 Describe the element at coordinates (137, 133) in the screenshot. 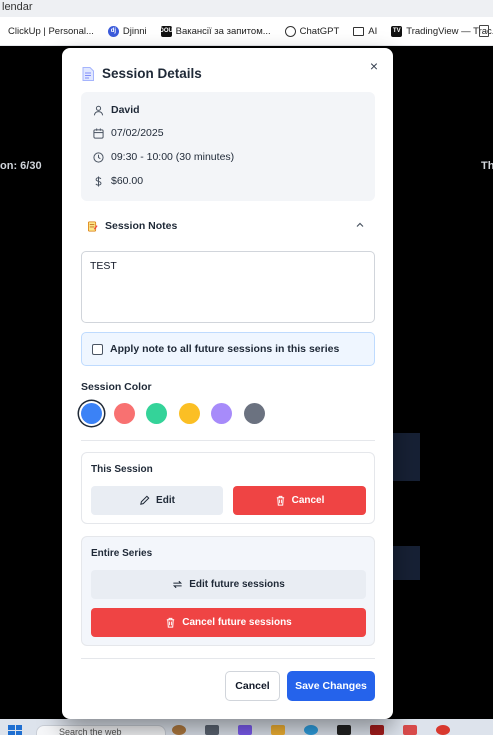

I see `session-date: 07/02/2025` at that location.